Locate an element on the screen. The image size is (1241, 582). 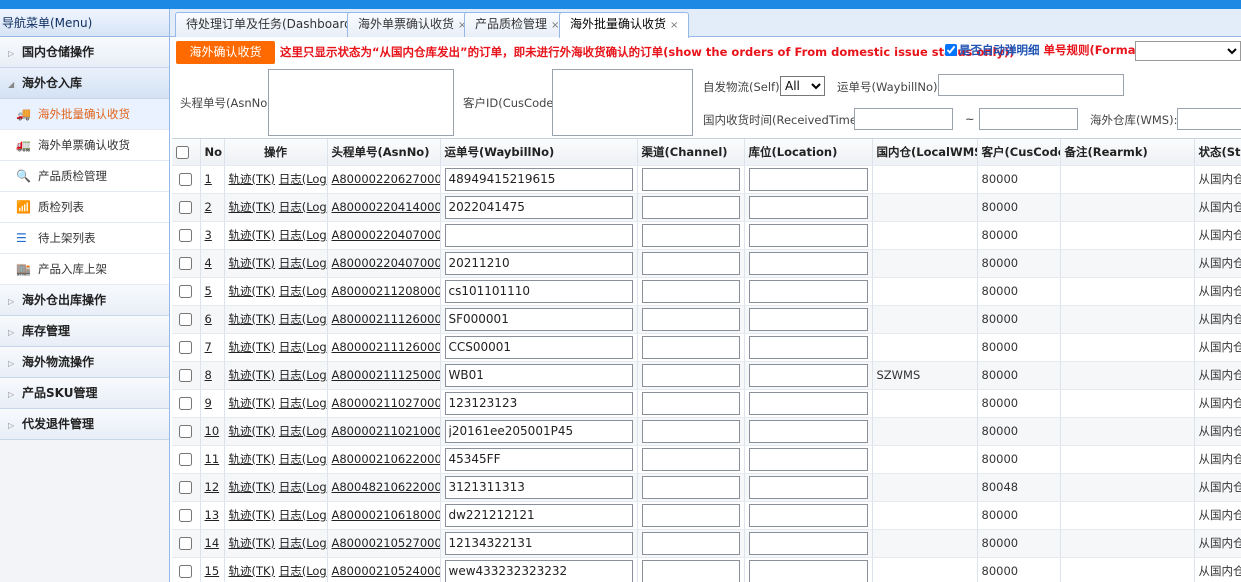
asn-link: A800002111260002 is located at coordinates (386, 347).